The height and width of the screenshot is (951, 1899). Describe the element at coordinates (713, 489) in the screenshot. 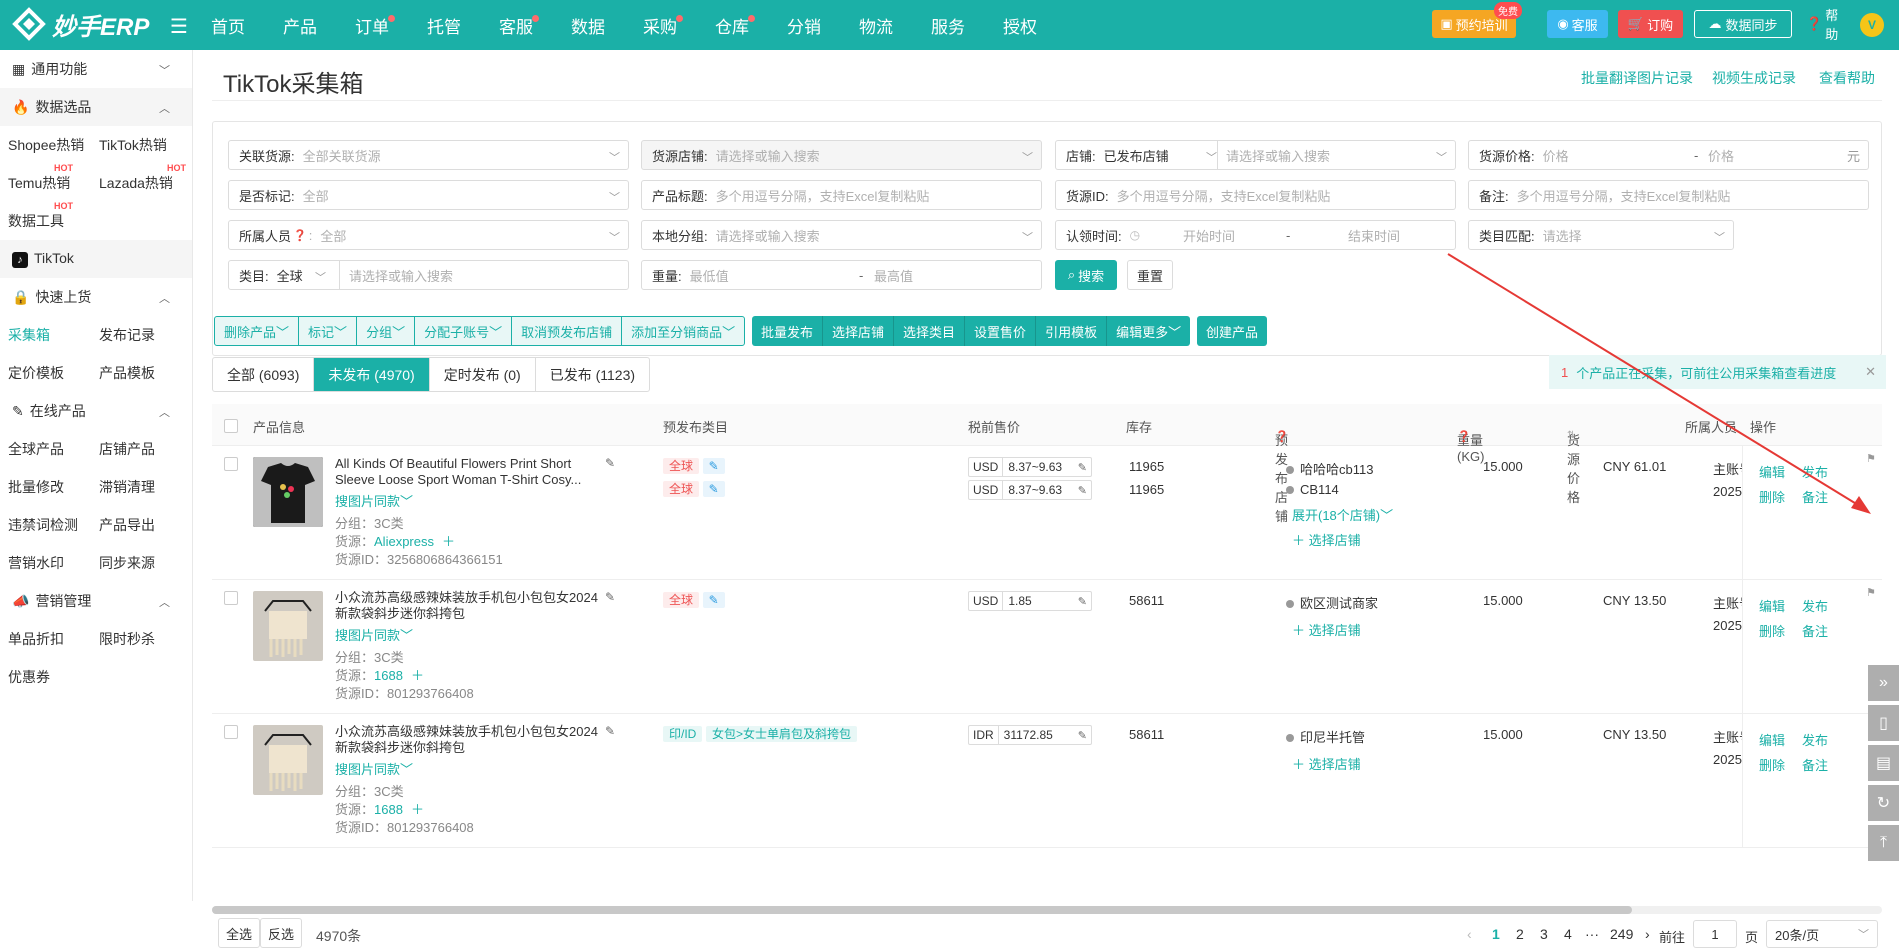

I see `edit-category-icon: ✎` at that location.